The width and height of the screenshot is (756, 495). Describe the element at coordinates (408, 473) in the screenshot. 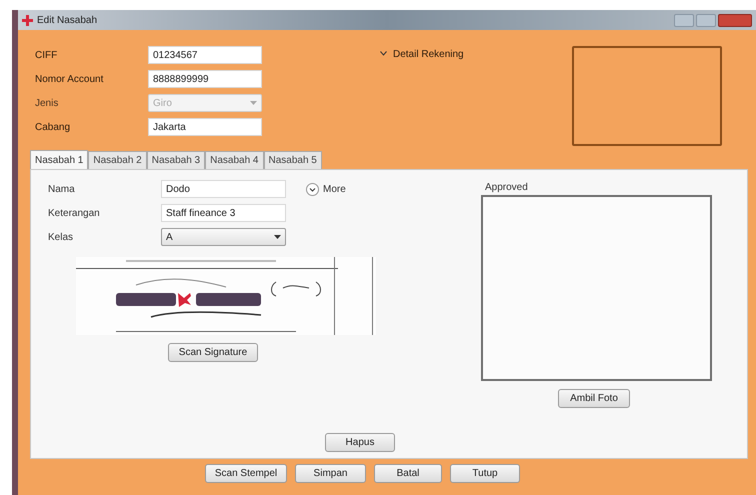

I see `button: Batal` at that location.